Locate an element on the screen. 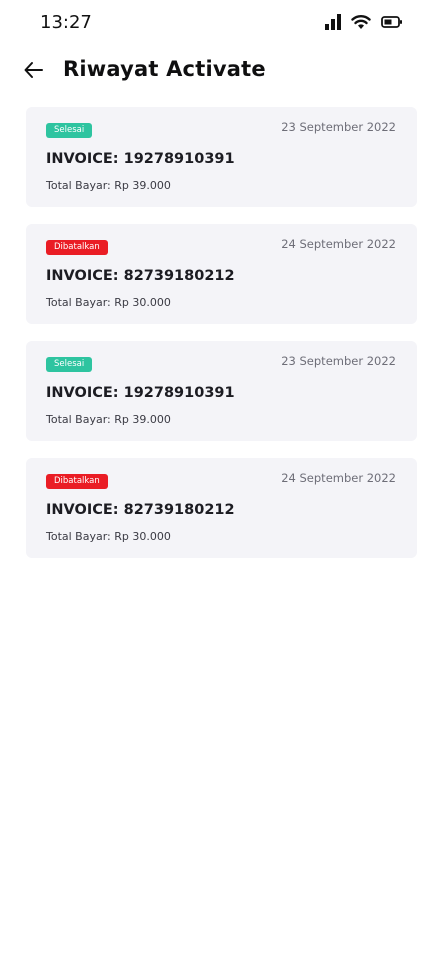  back-button is located at coordinates (34, 70).